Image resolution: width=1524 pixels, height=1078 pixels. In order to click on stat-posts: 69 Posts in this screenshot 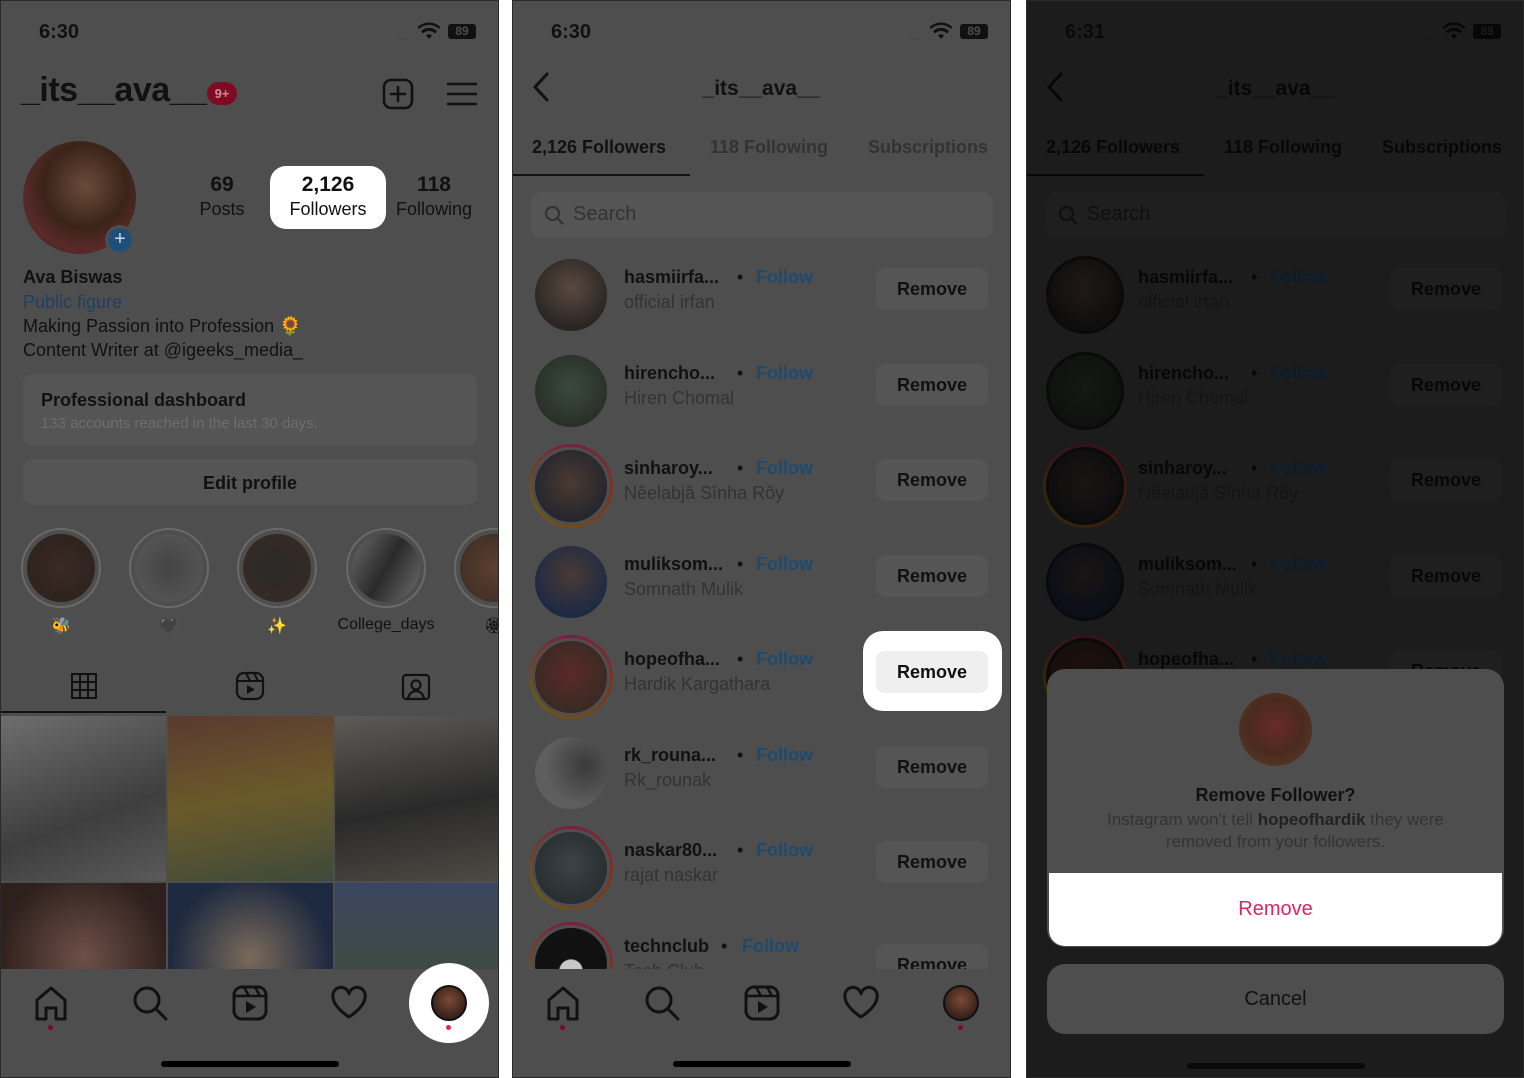, I will do `click(222, 196)`.